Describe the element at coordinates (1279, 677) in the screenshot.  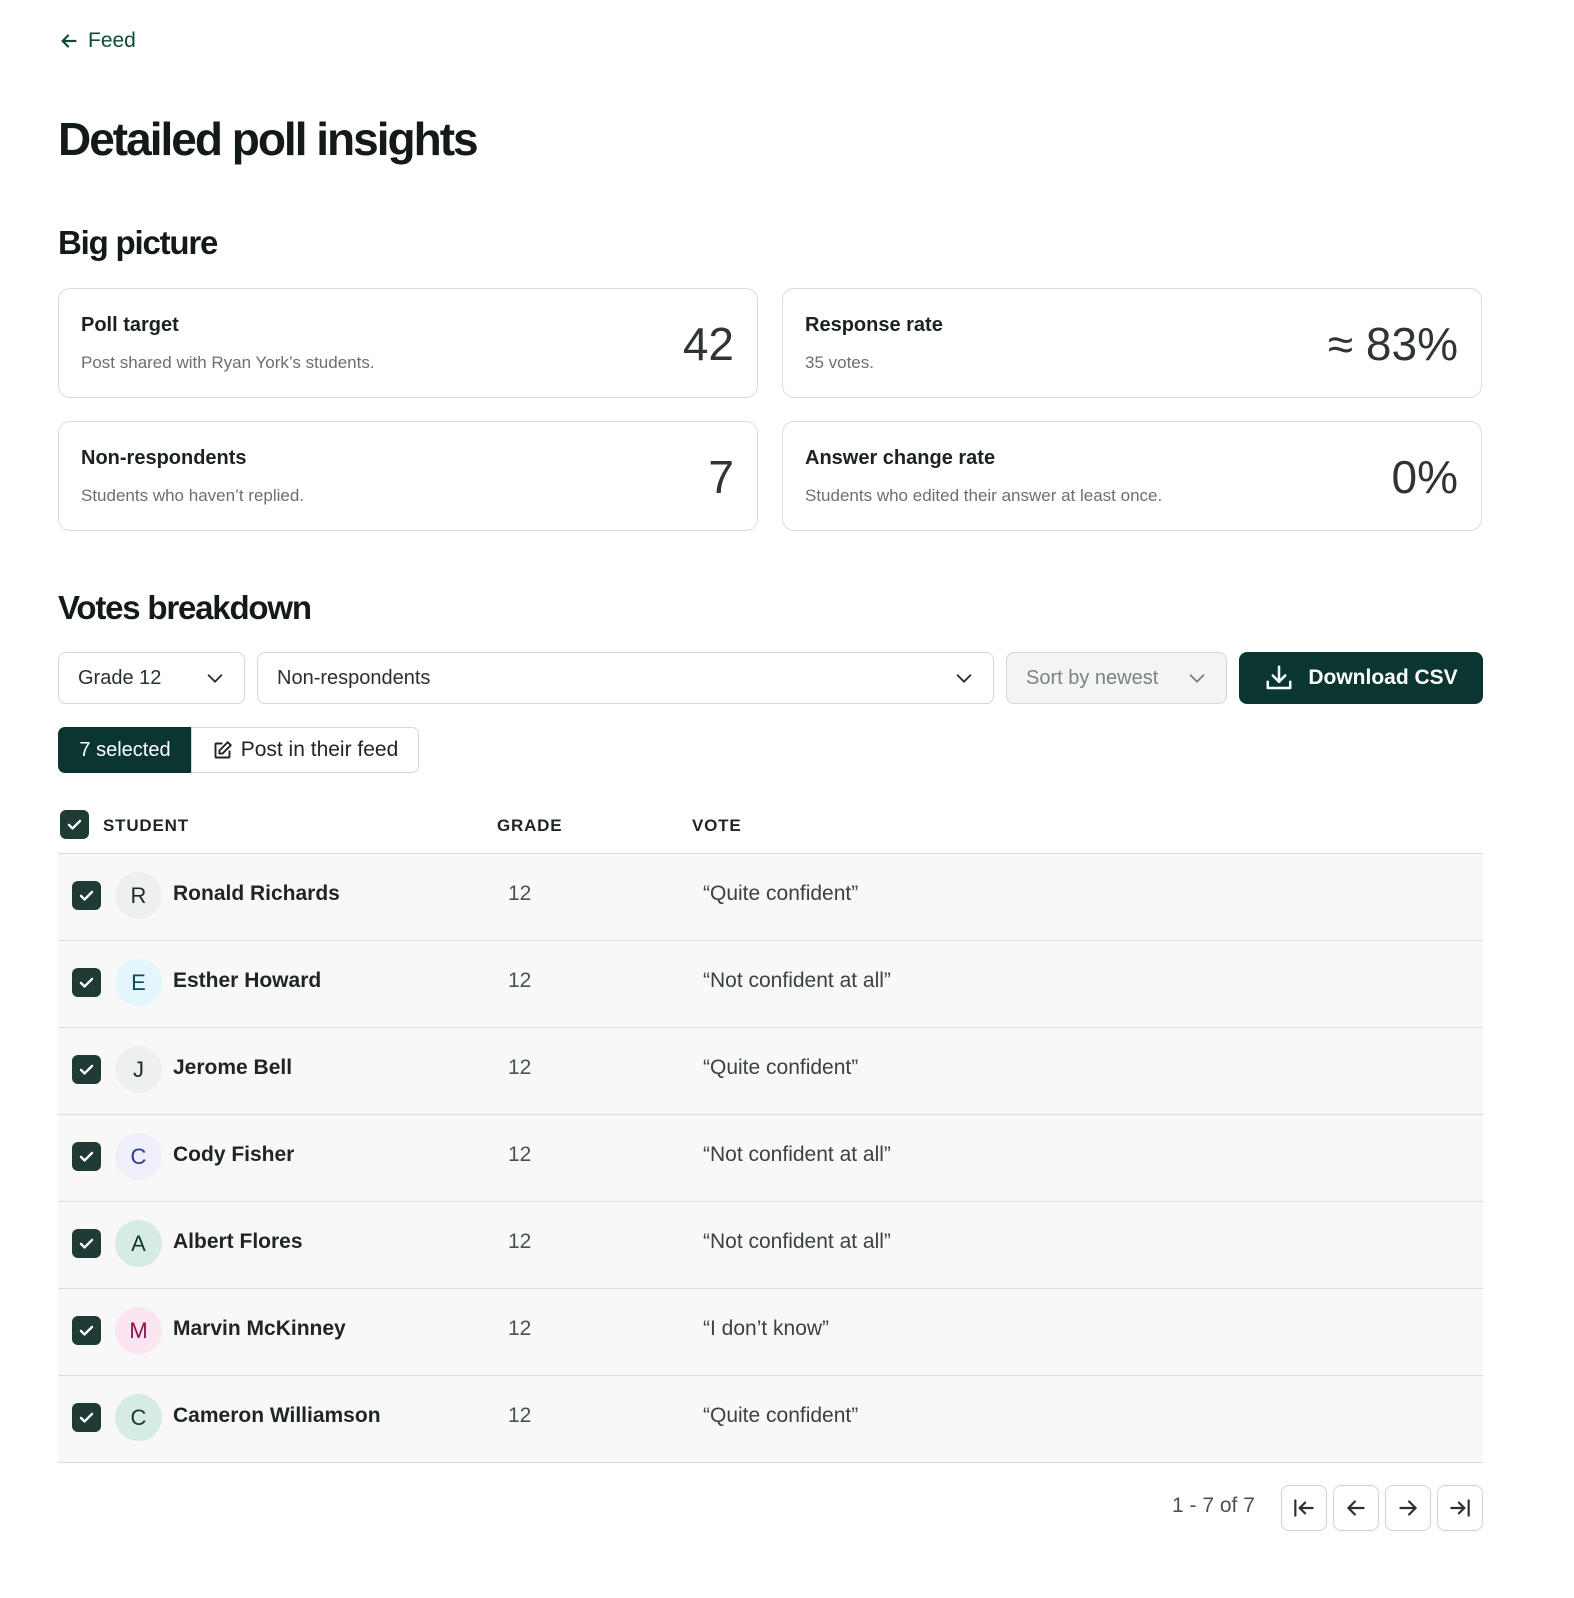
I see `download-icon` at that location.